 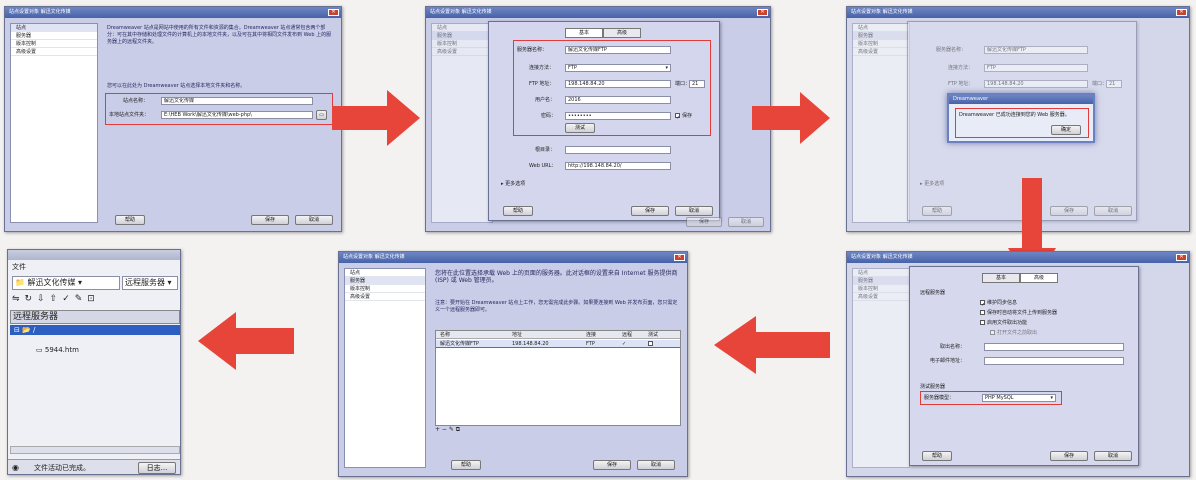 What do you see at coordinates (95, 450) in the screenshot?
I see `horizontal-scrollbar` at bounding box center [95, 450].